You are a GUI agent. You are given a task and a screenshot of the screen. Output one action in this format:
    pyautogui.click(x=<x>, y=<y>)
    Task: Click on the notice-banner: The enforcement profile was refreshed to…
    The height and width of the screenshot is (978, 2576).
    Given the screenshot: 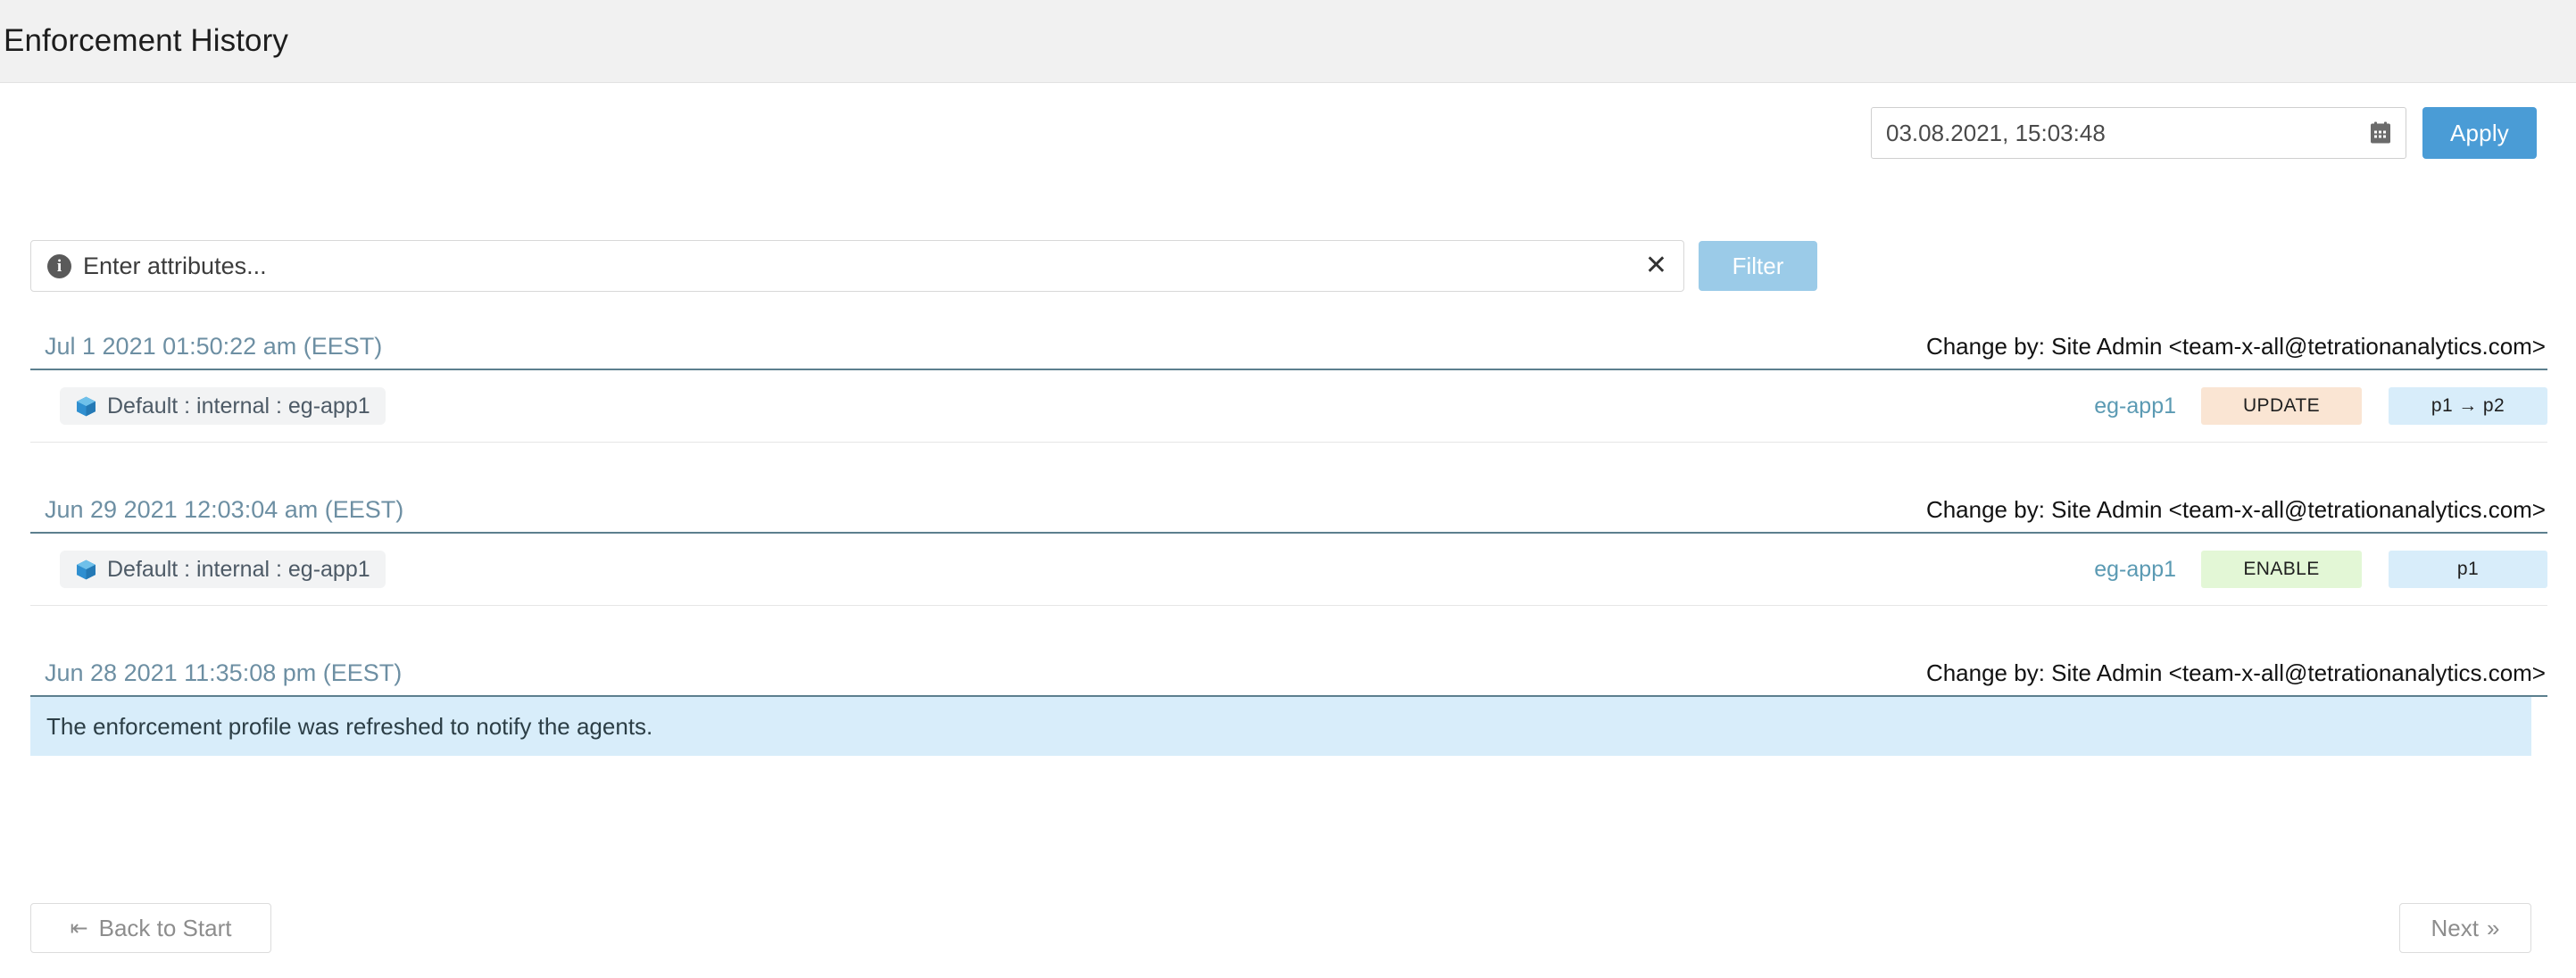 What is the action you would take?
    pyautogui.click(x=1280, y=726)
    